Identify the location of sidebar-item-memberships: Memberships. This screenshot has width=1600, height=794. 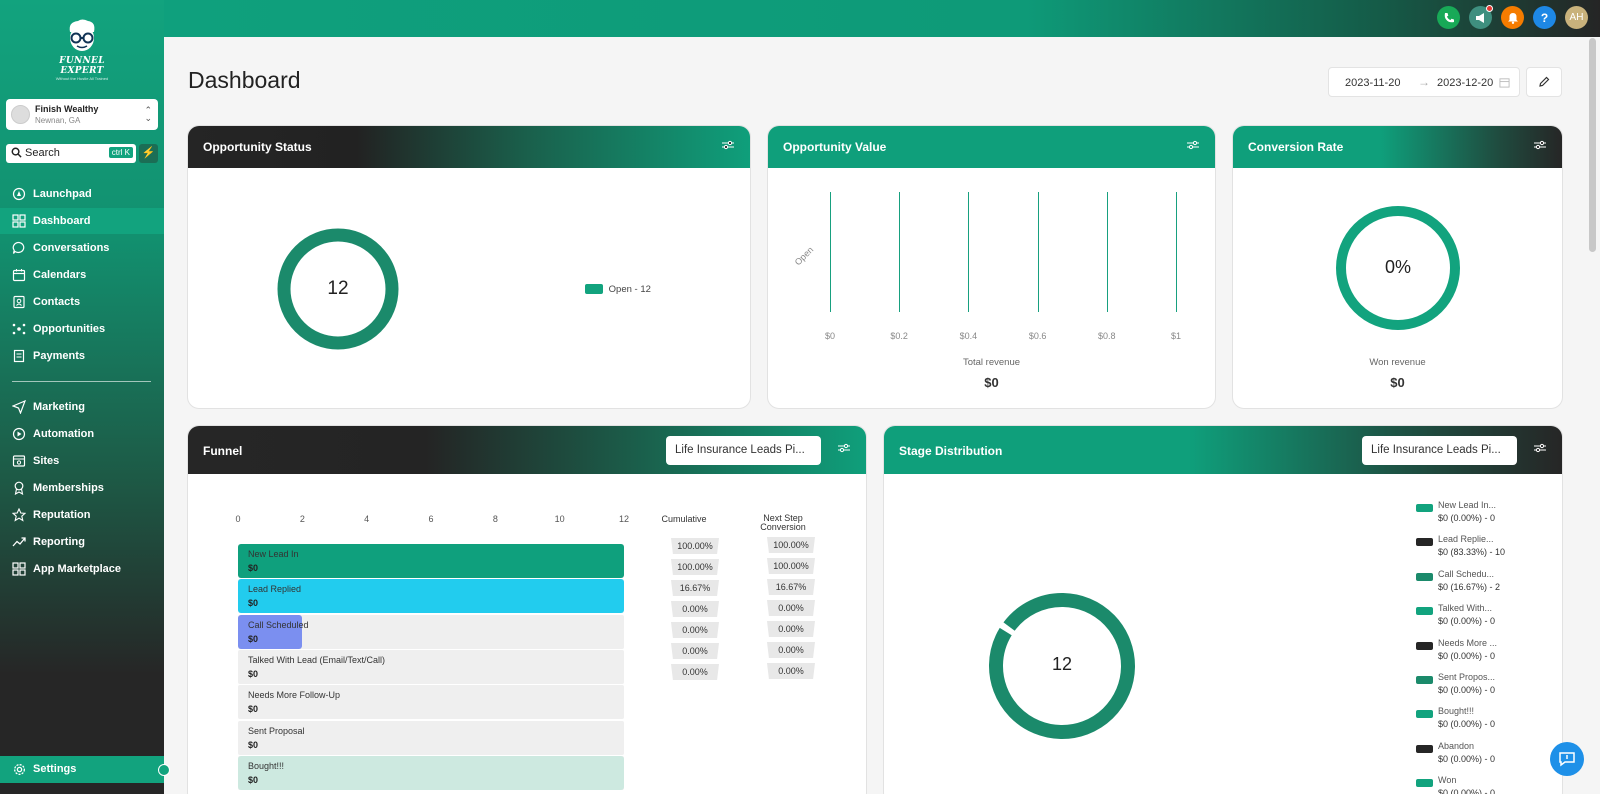
(82, 488).